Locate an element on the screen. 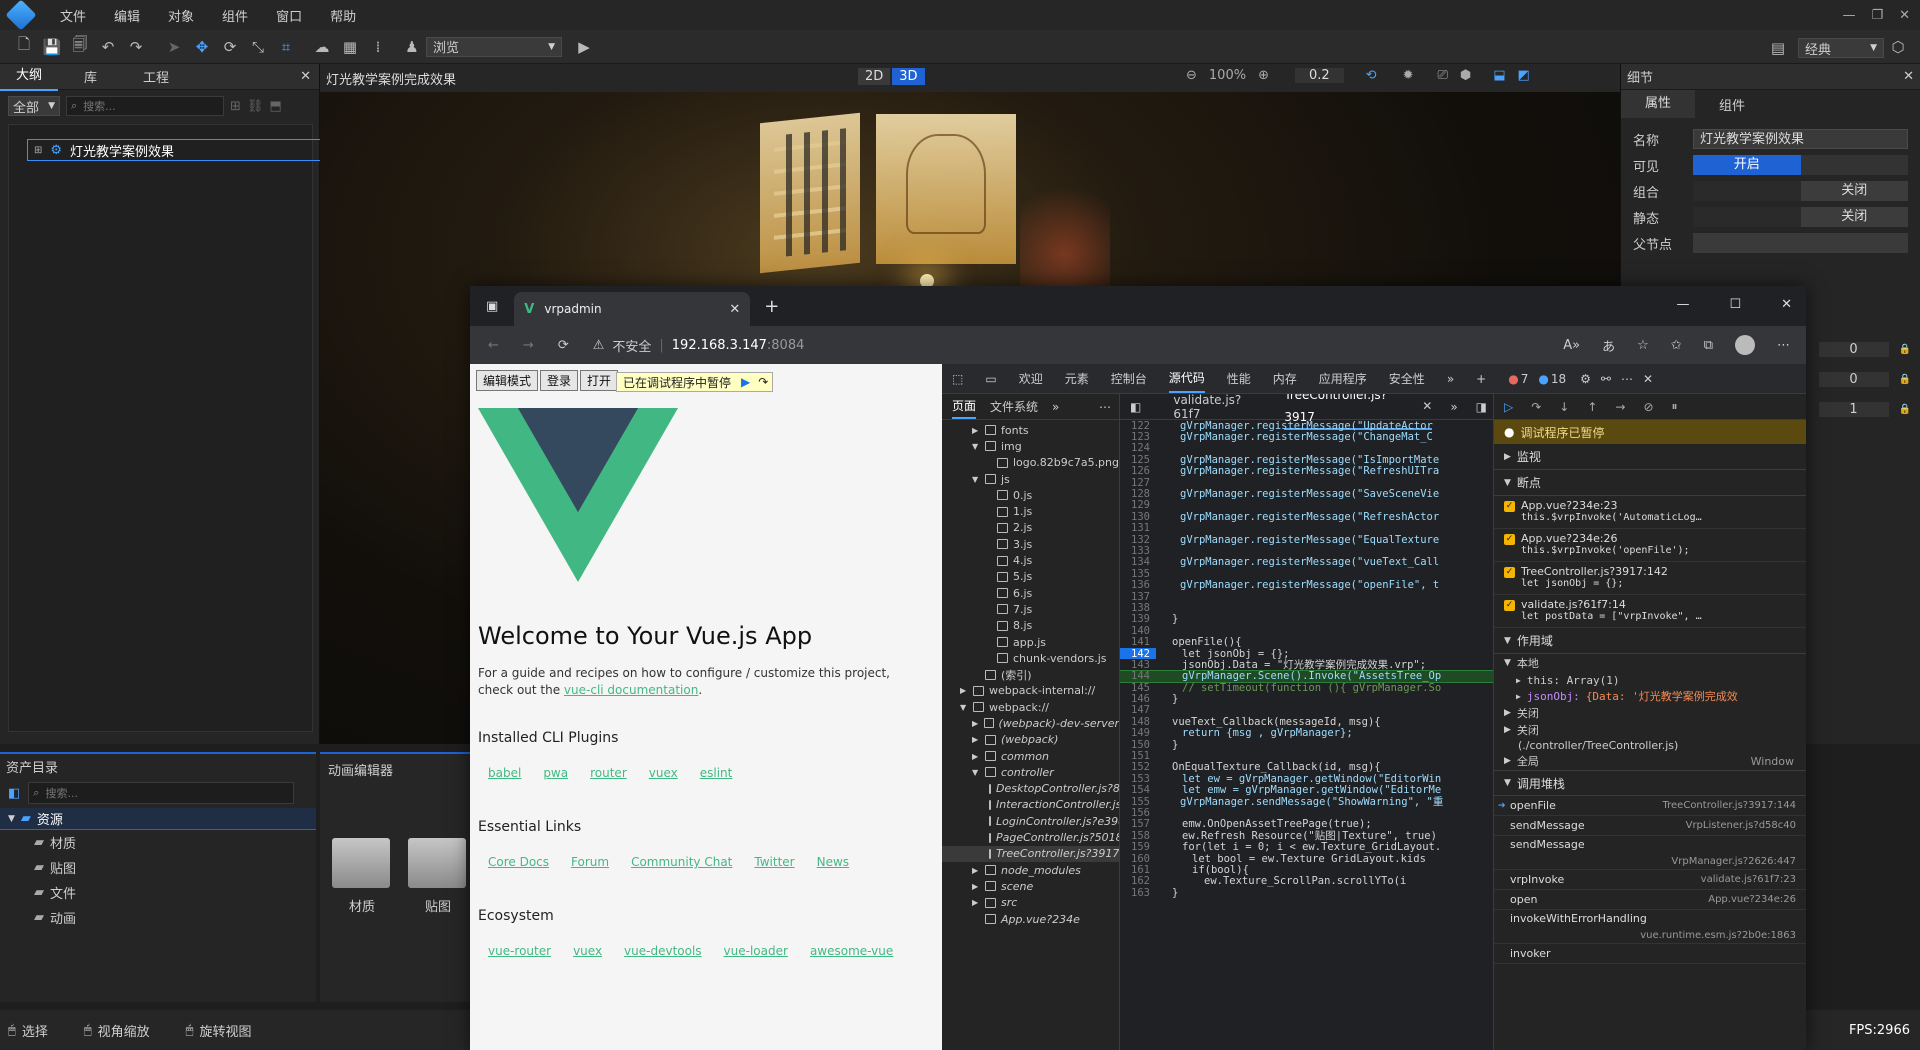 The width and height of the screenshot is (1920, 1050). essential-link: Forum is located at coordinates (590, 862).